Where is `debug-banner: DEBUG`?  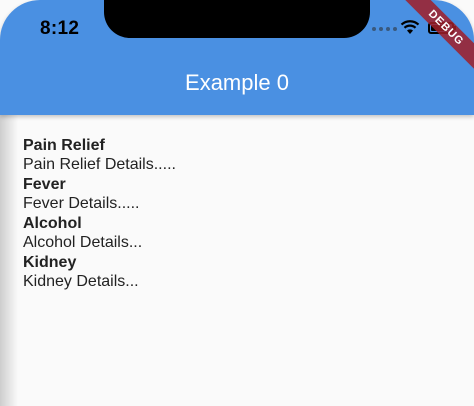 debug-banner: DEBUG is located at coordinates (424, 50).